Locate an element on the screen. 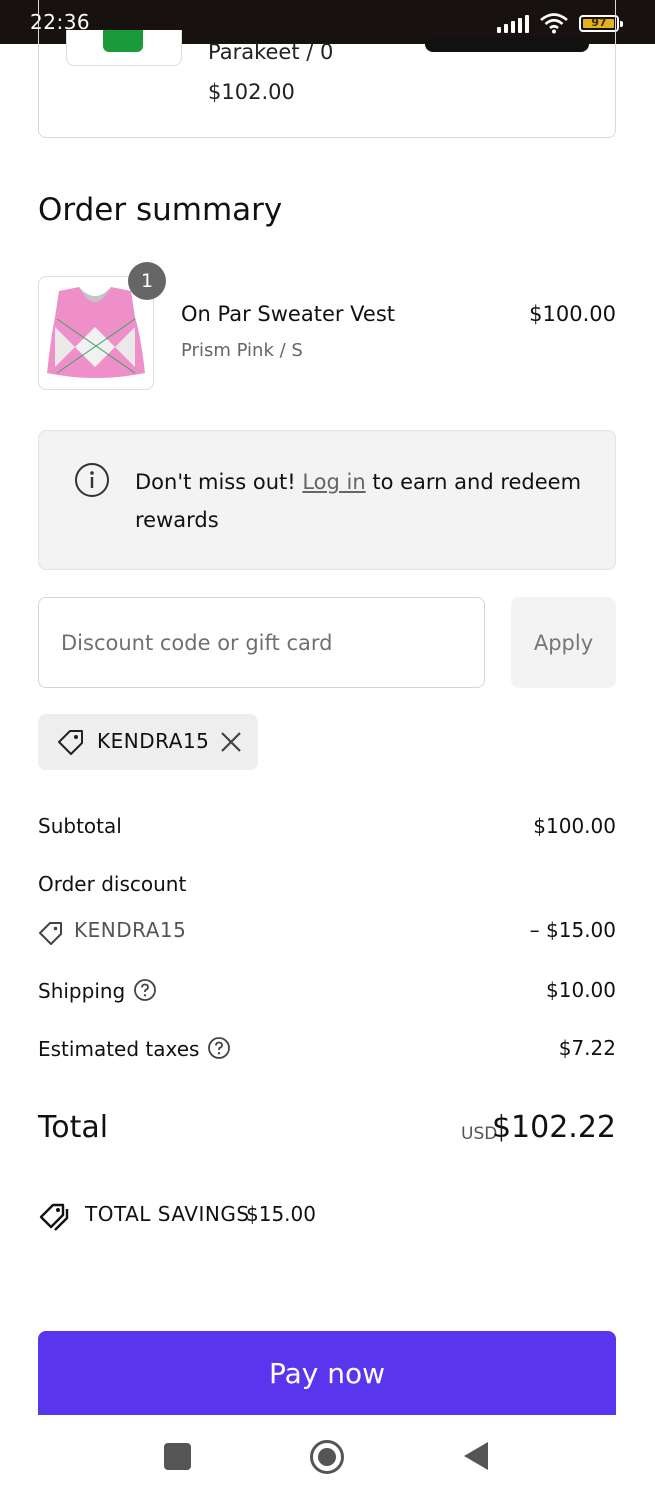  total-value: $102.22 is located at coordinates (553, 1127).